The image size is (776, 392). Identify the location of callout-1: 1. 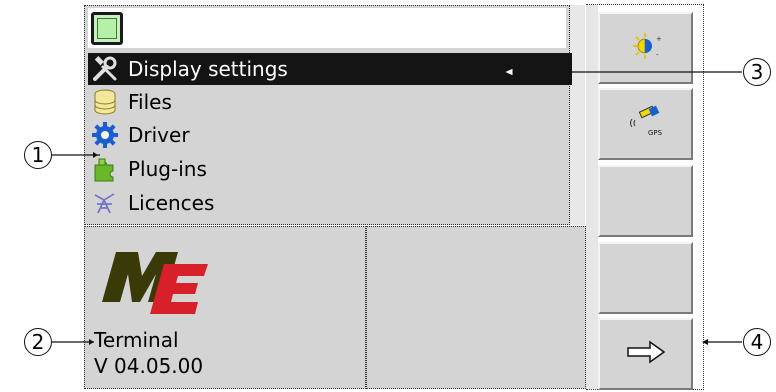
(38, 155).